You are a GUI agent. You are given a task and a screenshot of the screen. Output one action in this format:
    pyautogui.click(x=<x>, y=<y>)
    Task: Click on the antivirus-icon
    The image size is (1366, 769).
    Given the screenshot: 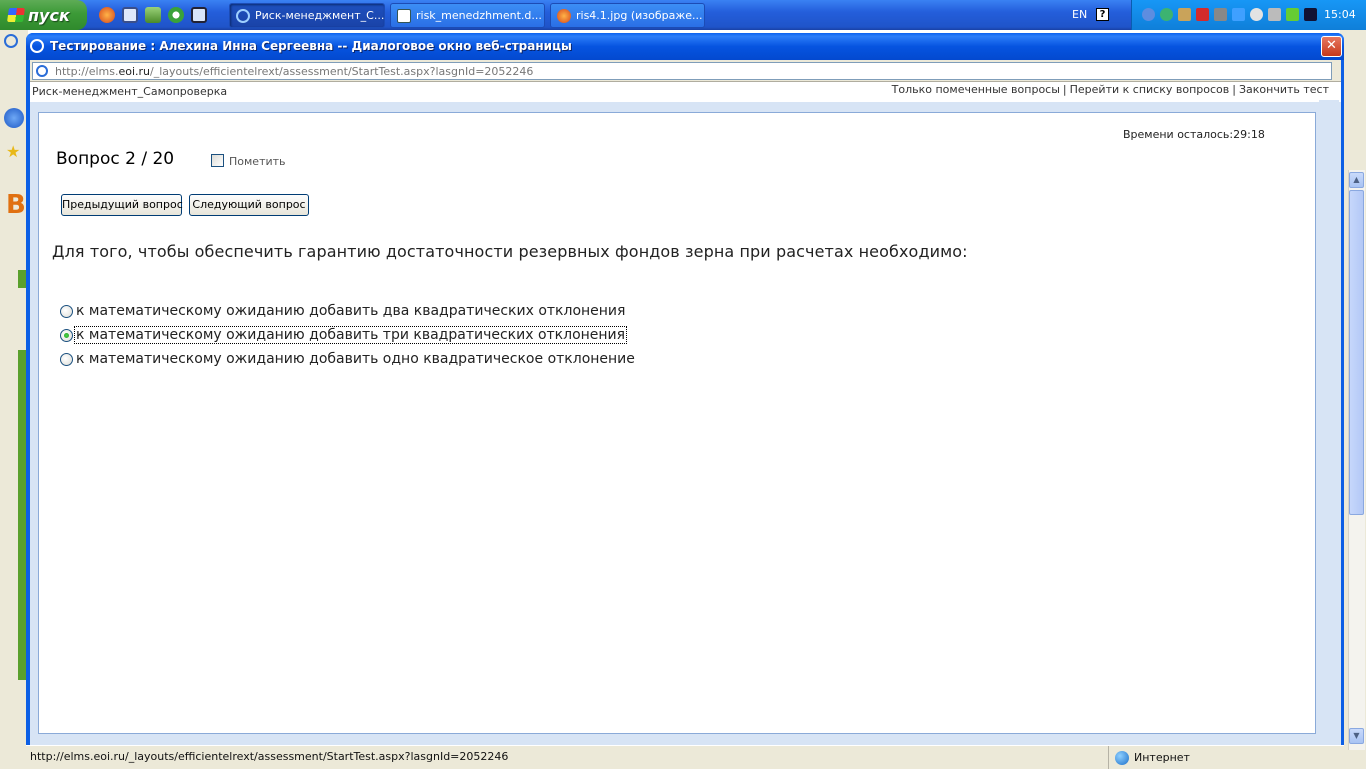 What is the action you would take?
    pyautogui.click(x=1202, y=14)
    